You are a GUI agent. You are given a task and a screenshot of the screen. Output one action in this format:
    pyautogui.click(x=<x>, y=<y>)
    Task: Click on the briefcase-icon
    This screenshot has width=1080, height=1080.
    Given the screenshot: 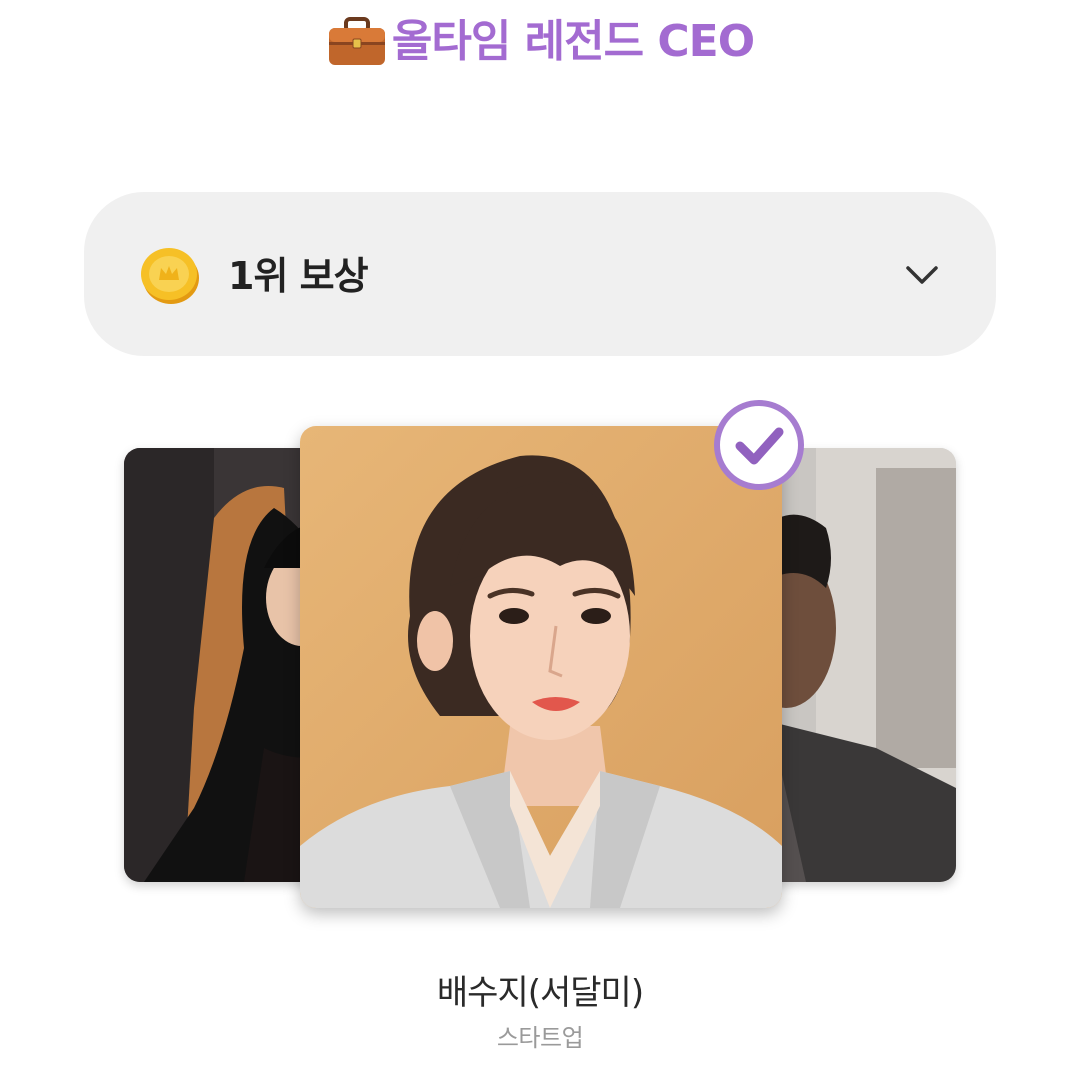 What is the action you would take?
    pyautogui.click(x=357, y=42)
    